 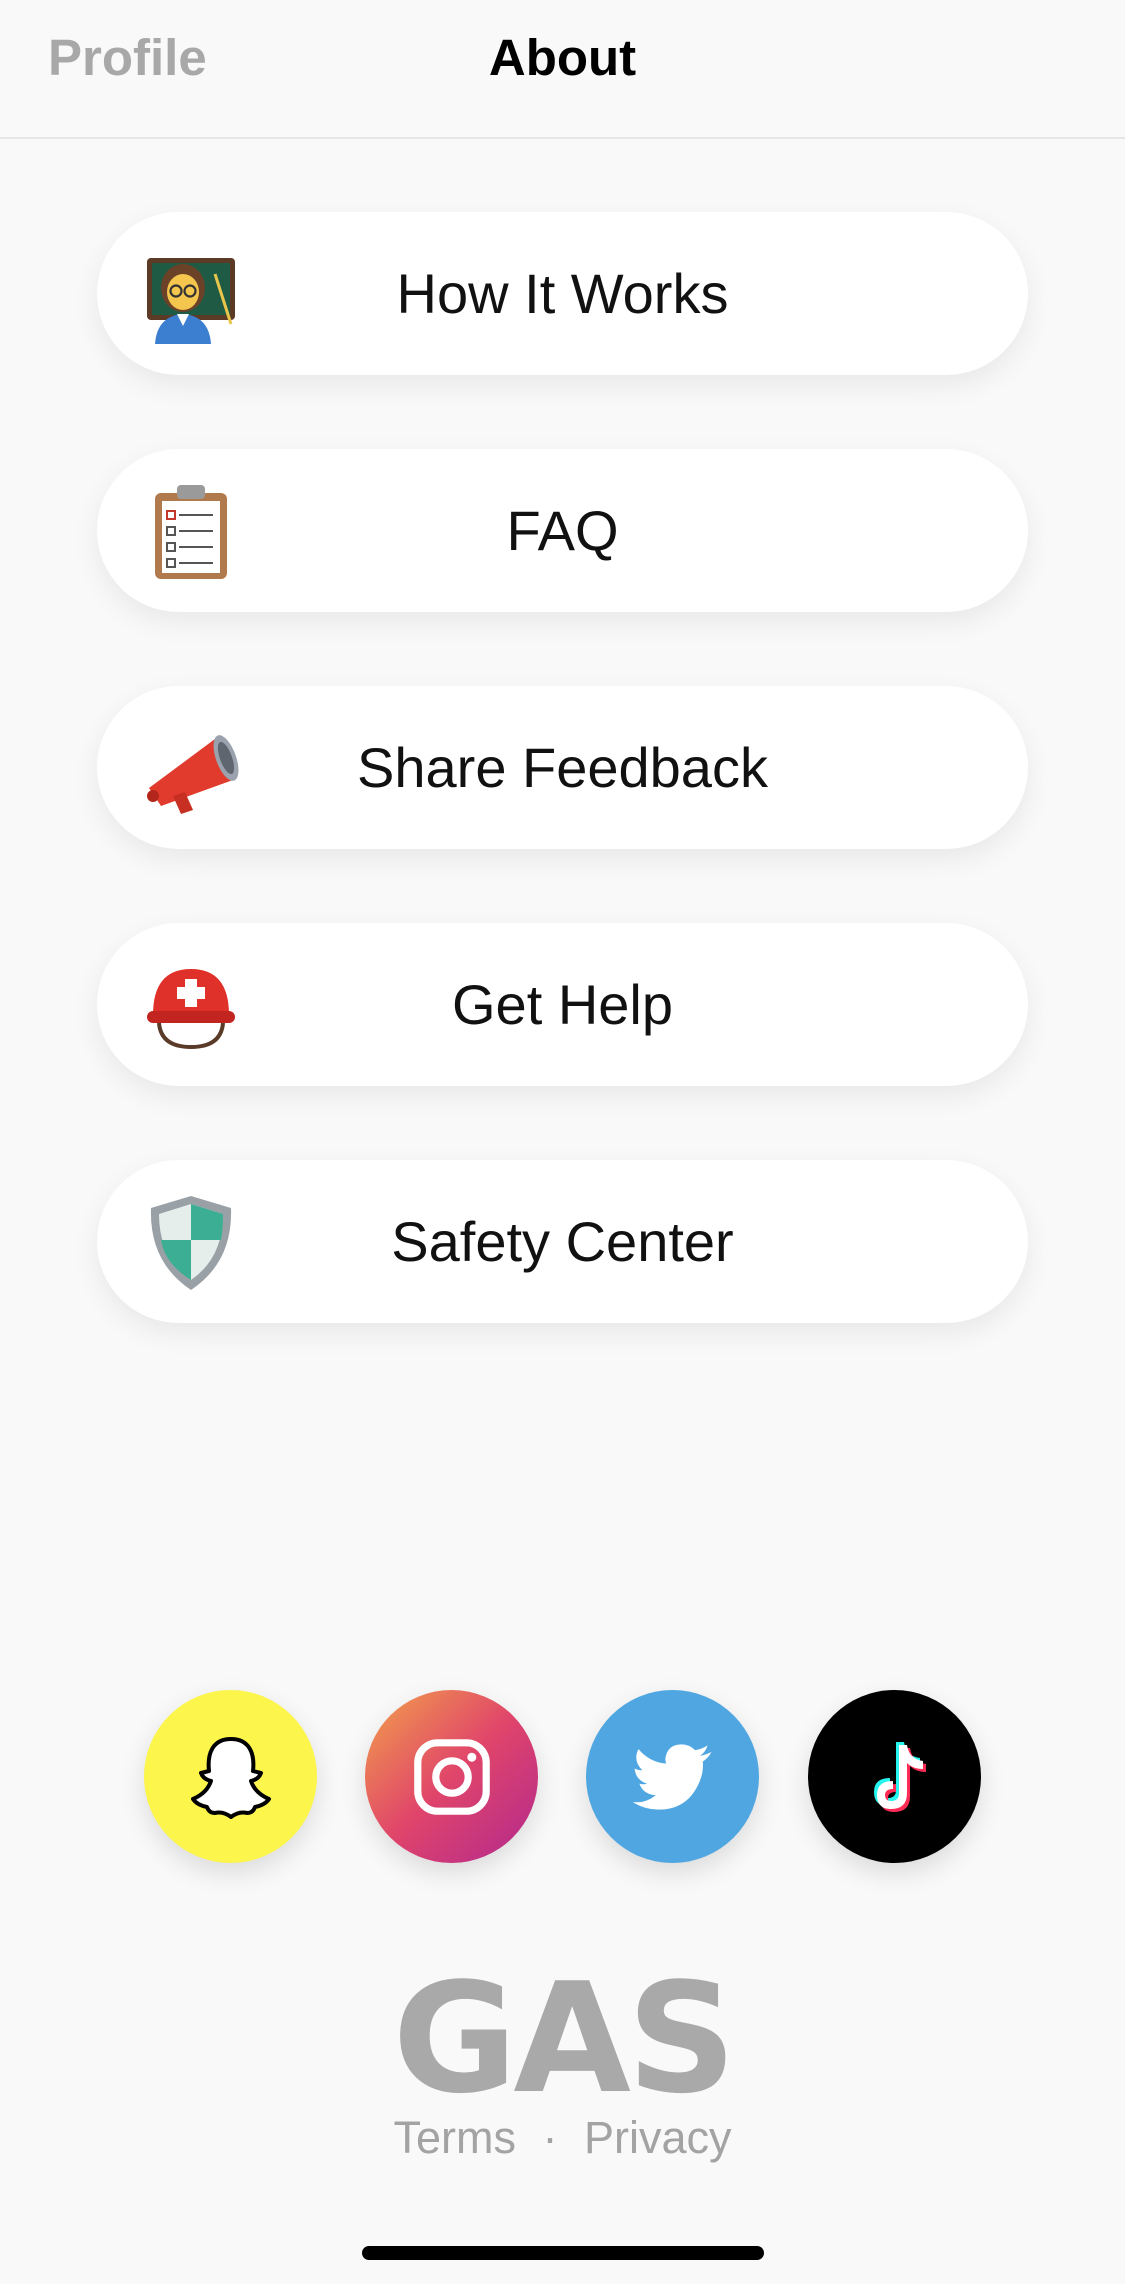 I want to click on terms-link: Terms, so click(x=454, y=2138).